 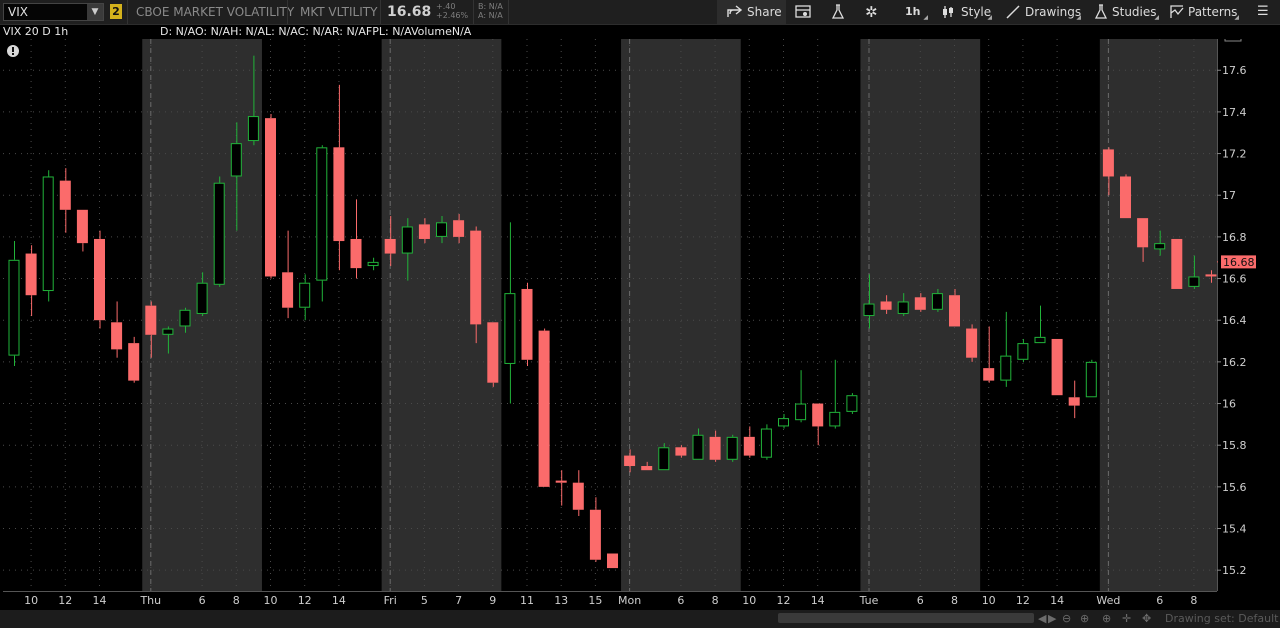 What do you see at coordinates (1084, 619) in the screenshot?
I see `zoom-in-icon: ⊕` at bounding box center [1084, 619].